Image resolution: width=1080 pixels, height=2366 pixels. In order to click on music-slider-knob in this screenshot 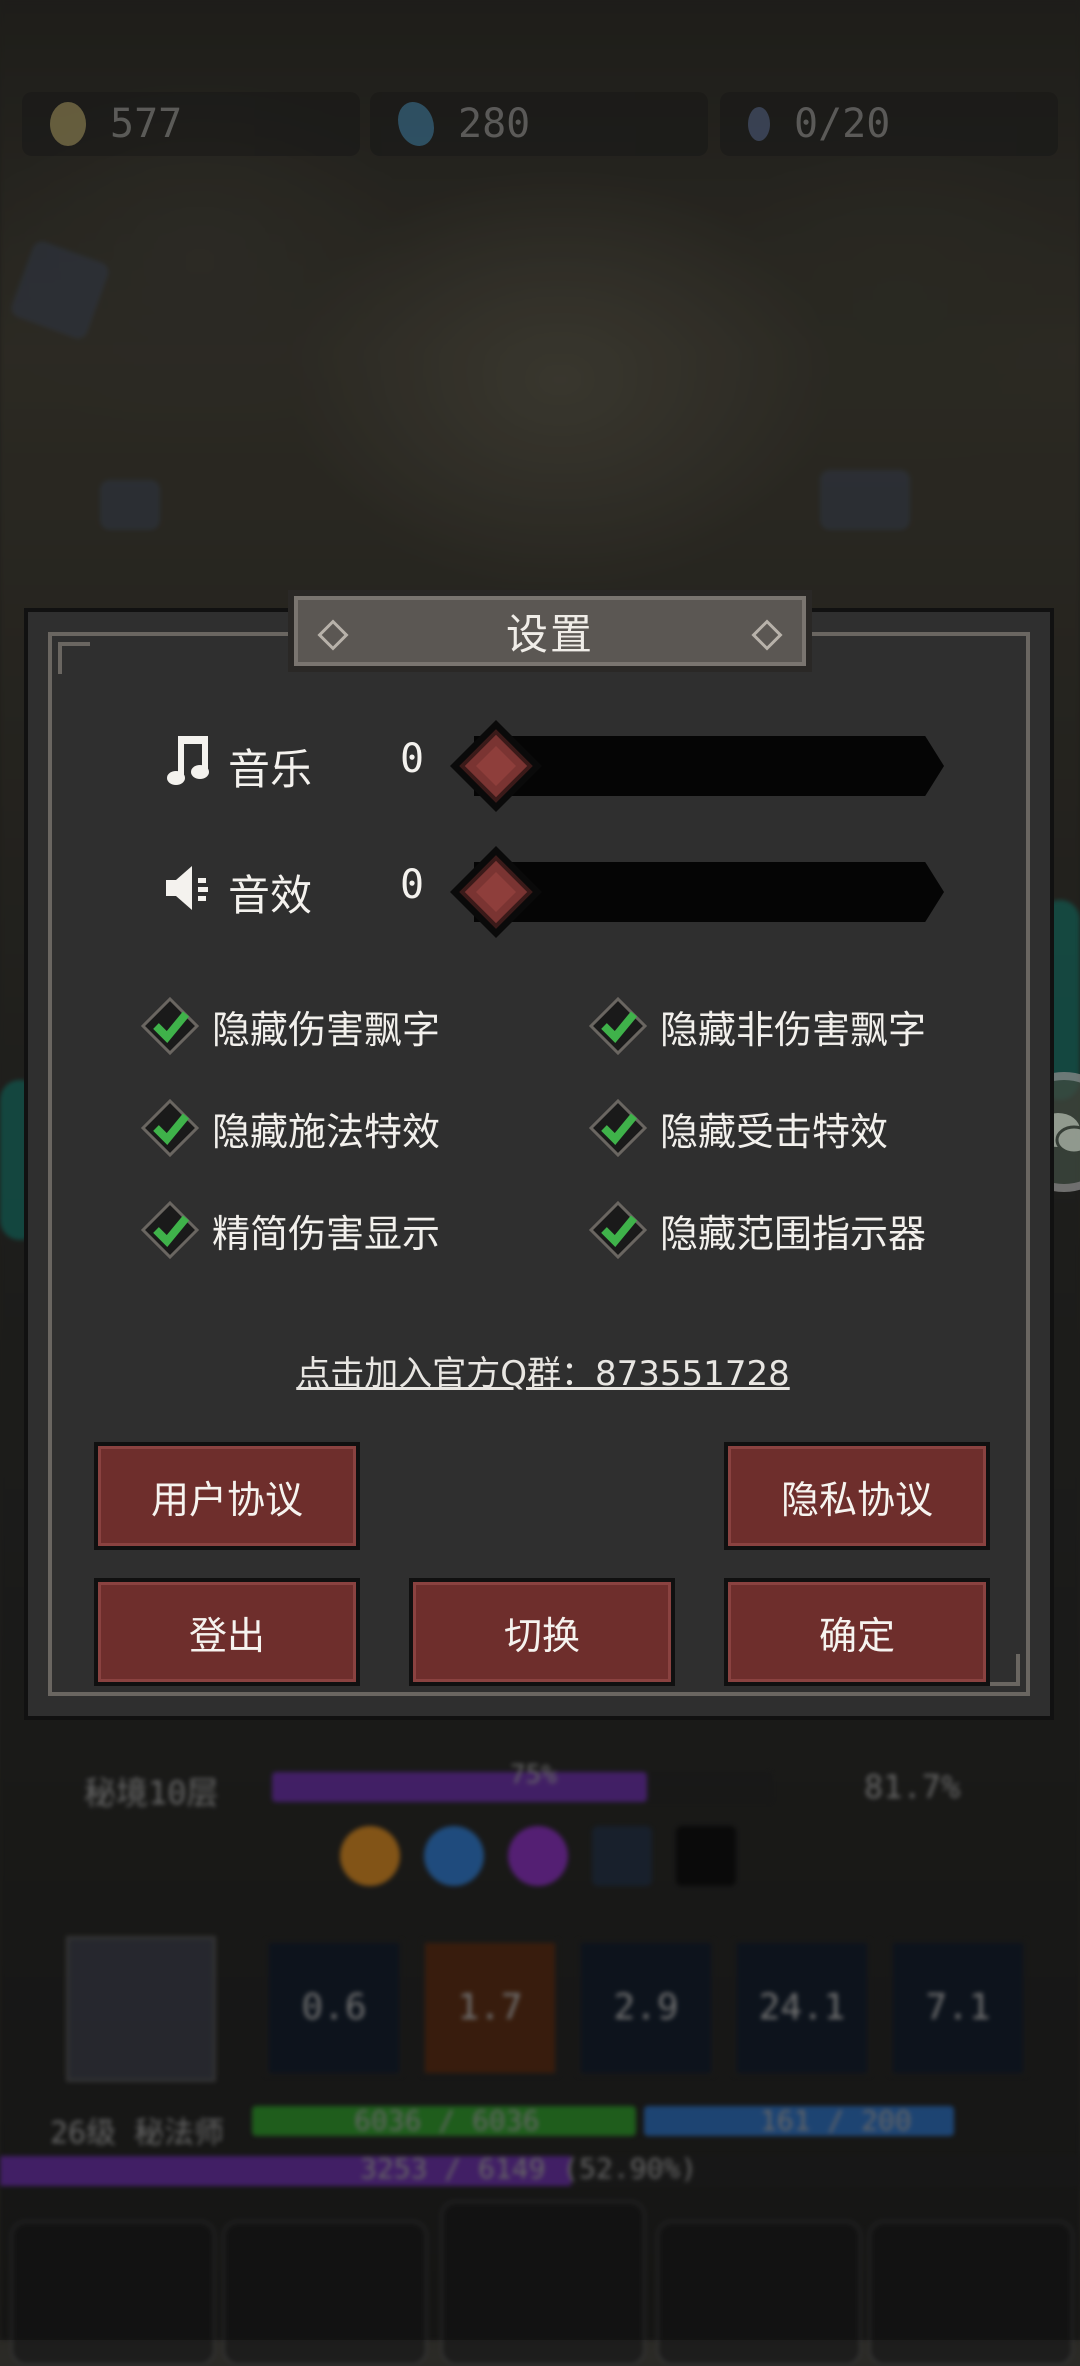, I will do `click(496, 766)`.